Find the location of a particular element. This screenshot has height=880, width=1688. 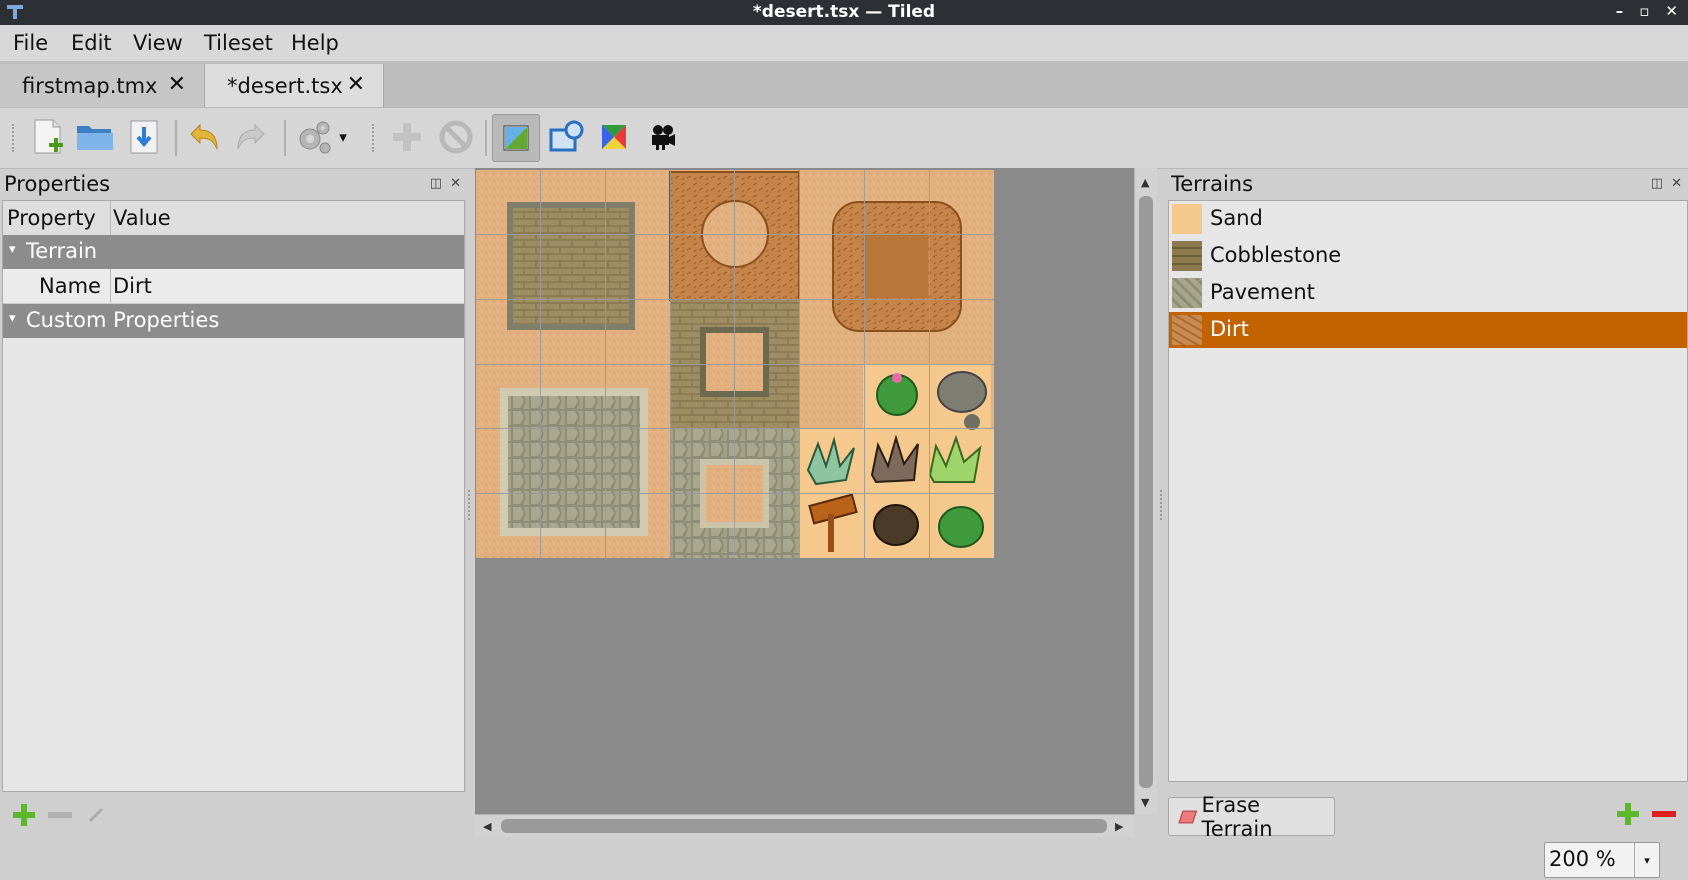

tab-desert: *desert.tsx ✕ is located at coordinates (294, 85).